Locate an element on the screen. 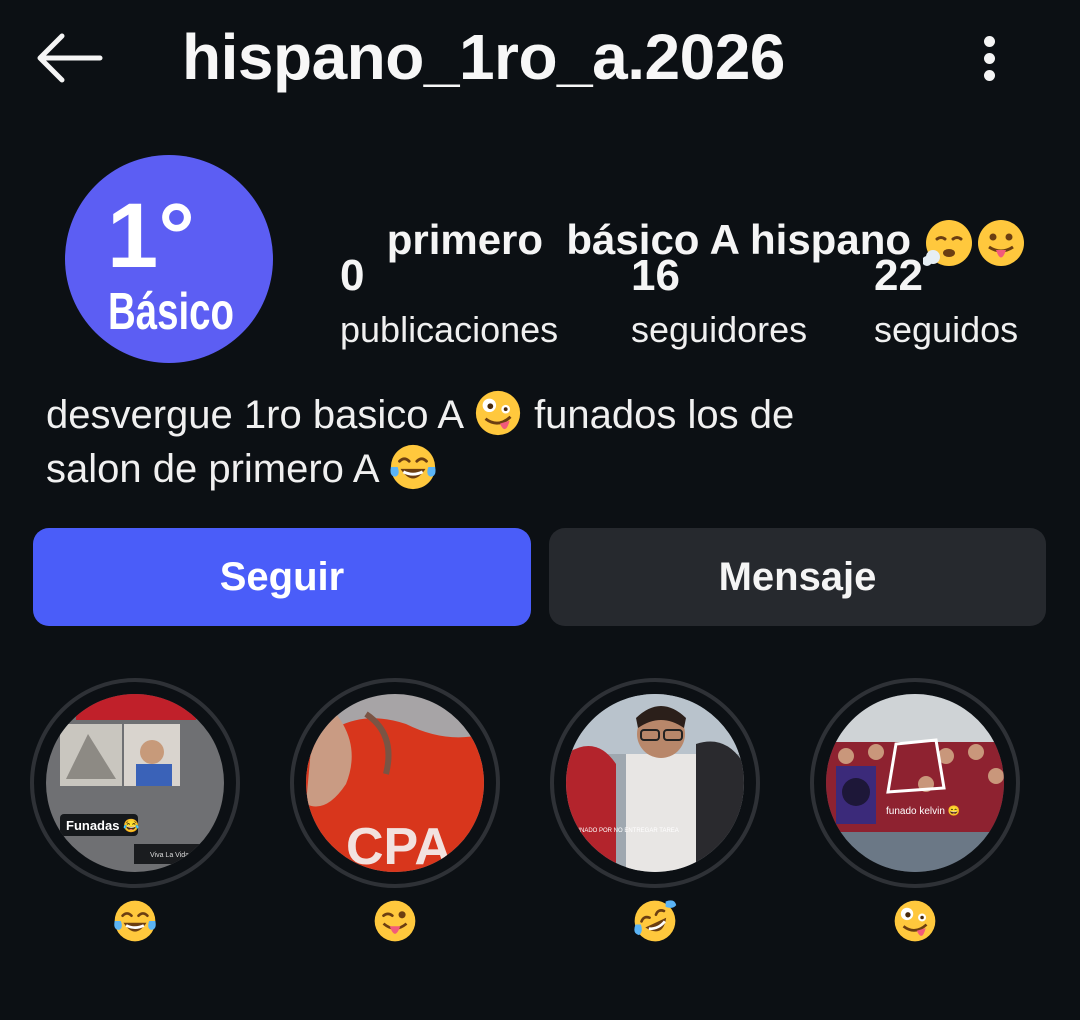 The width and height of the screenshot is (1080, 1020). message-button: Mensaje is located at coordinates (797, 577).